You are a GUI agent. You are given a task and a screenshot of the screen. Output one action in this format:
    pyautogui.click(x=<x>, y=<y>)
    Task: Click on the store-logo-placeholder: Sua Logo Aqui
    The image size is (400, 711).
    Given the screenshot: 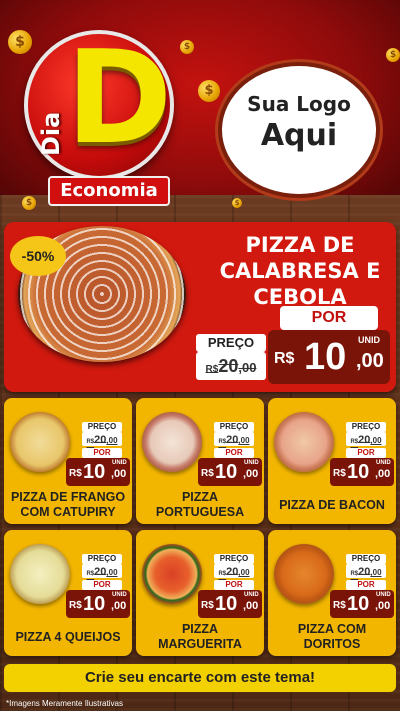 What is the action you would take?
    pyautogui.click(x=299, y=130)
    